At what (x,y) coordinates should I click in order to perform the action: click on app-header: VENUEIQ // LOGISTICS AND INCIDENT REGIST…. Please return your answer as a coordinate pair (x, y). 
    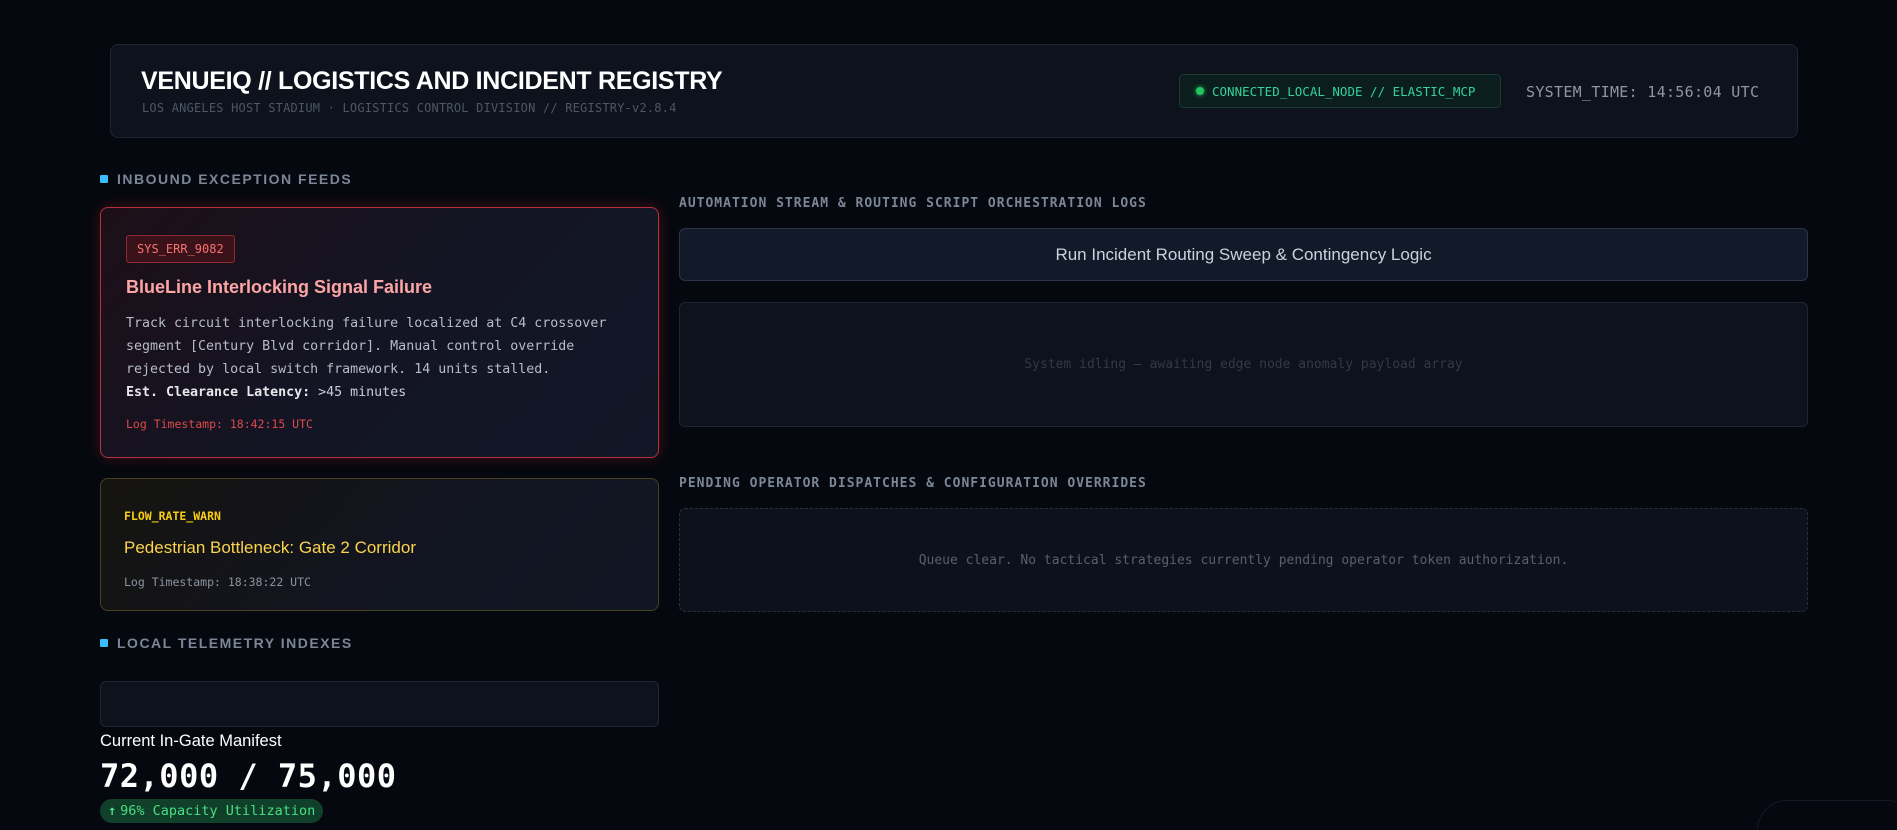
    Looking at the image, I should click on (954, 91).